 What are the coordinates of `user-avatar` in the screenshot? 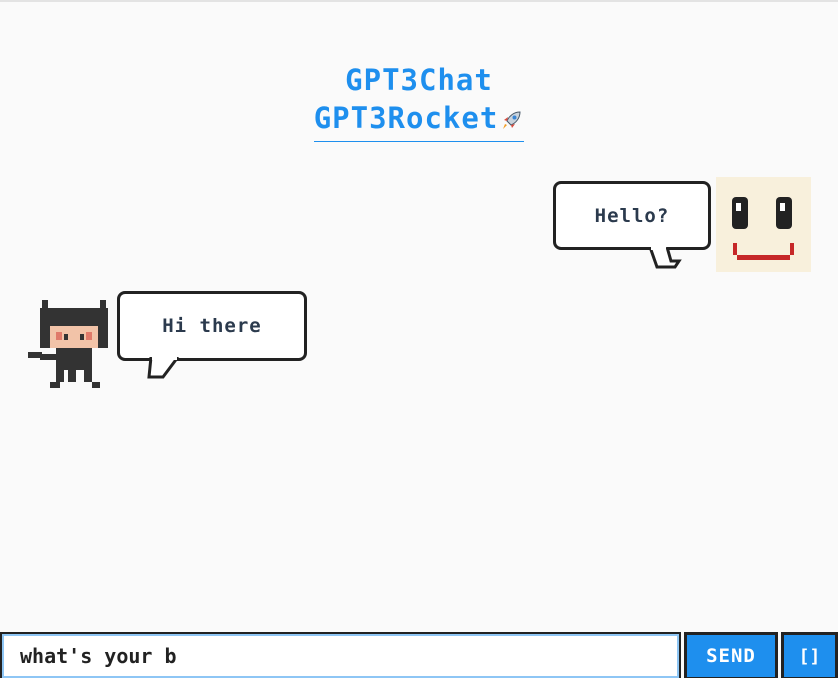 It's located at (763, 224).